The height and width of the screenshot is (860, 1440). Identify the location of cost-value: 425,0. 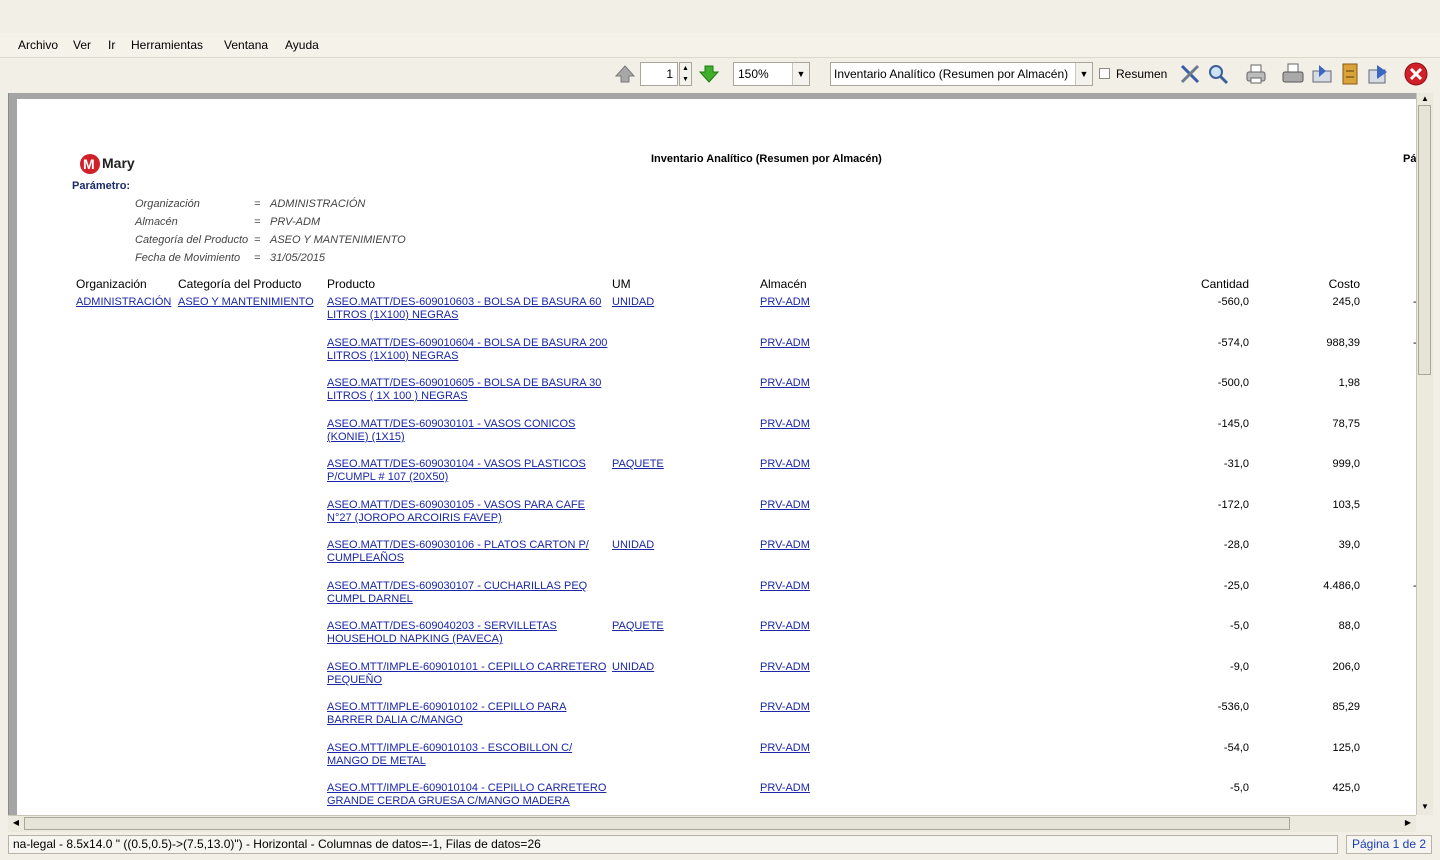
(1346, 788).